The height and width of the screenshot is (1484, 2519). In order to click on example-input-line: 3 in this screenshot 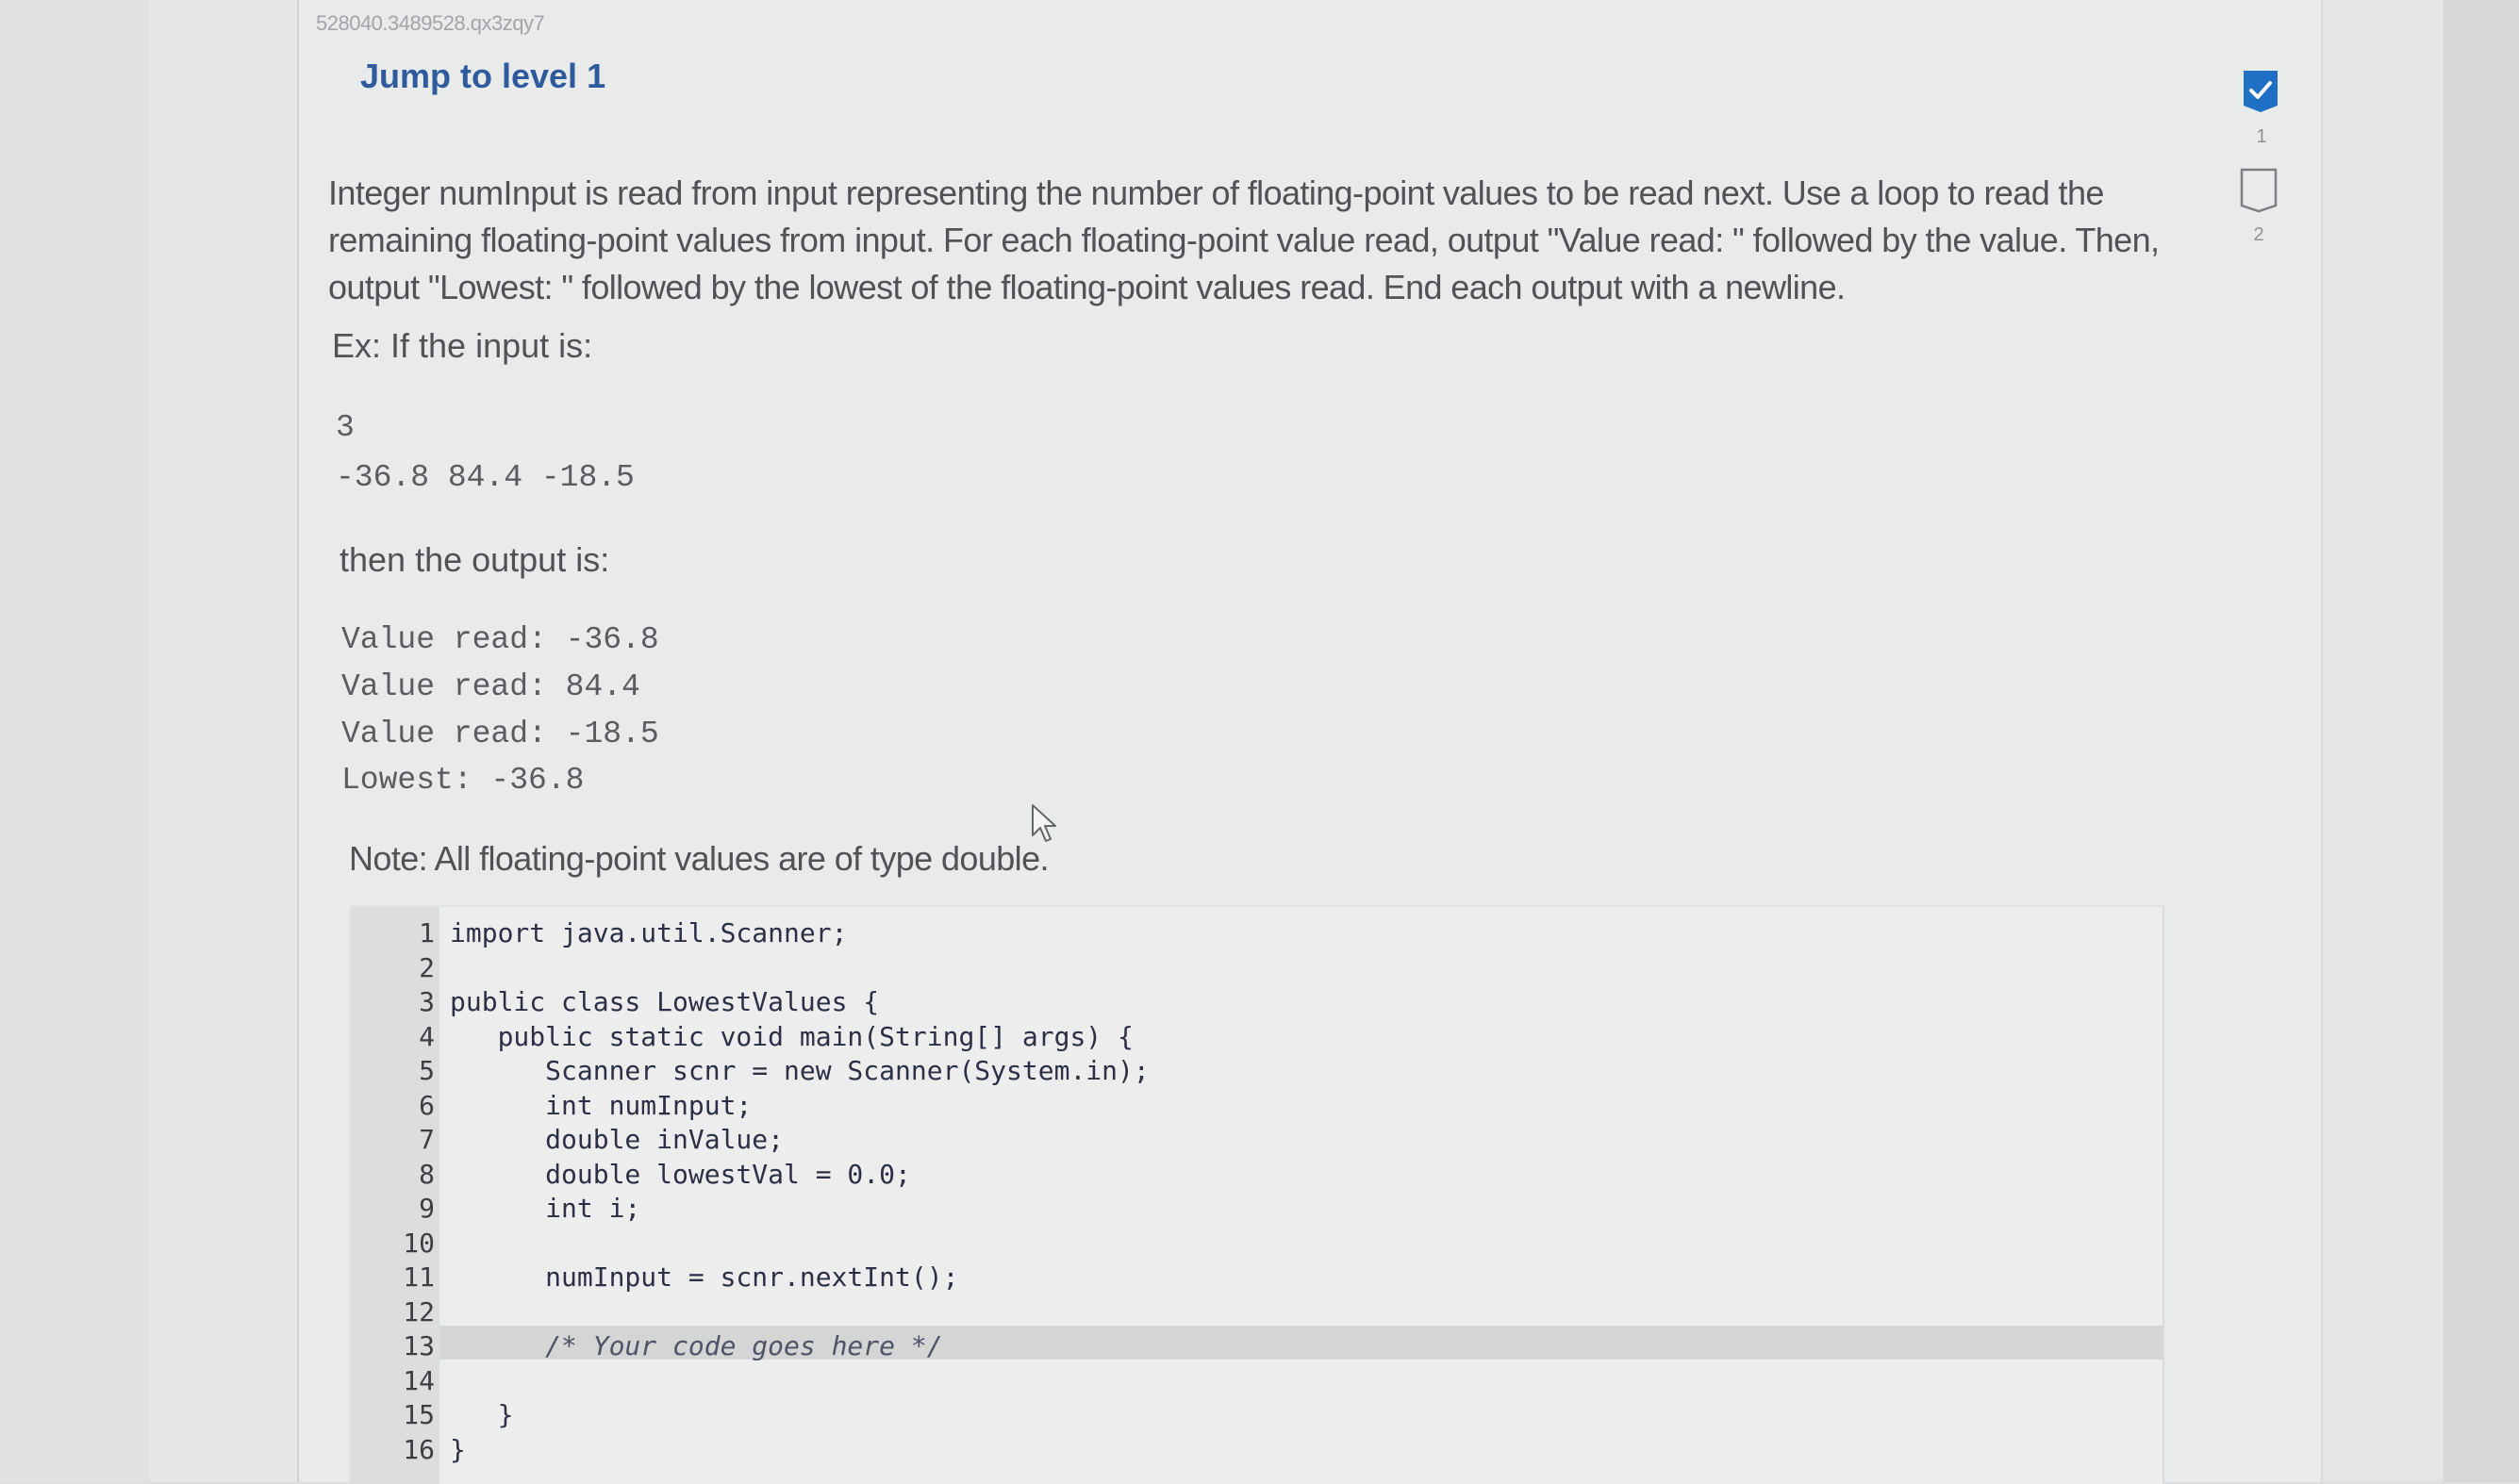, I will do `click(345, 427)`.